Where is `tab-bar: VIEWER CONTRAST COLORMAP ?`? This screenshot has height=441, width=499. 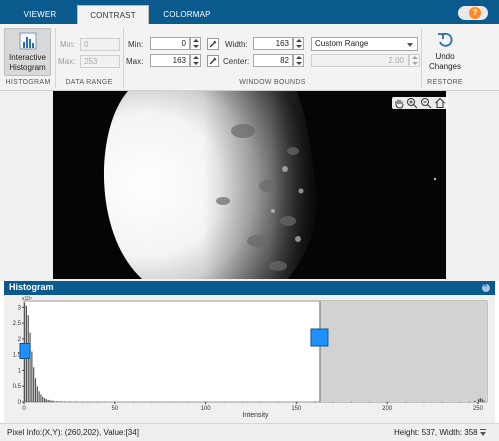 tab-bar: VIEWER CONTRAST COLORMAP ? is located at coordinates (249, 12).